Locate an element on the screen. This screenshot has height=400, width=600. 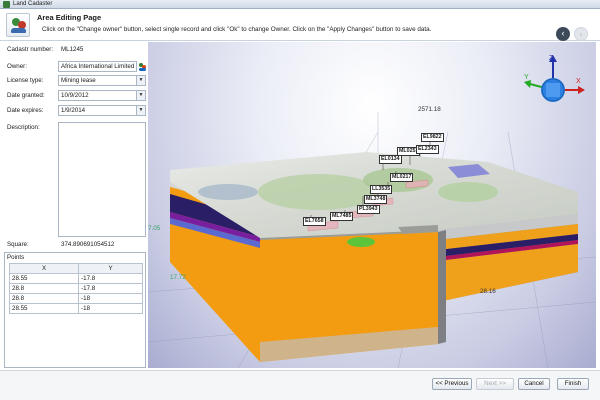
owner-label: Owner: is located at coordinates (17, 66).